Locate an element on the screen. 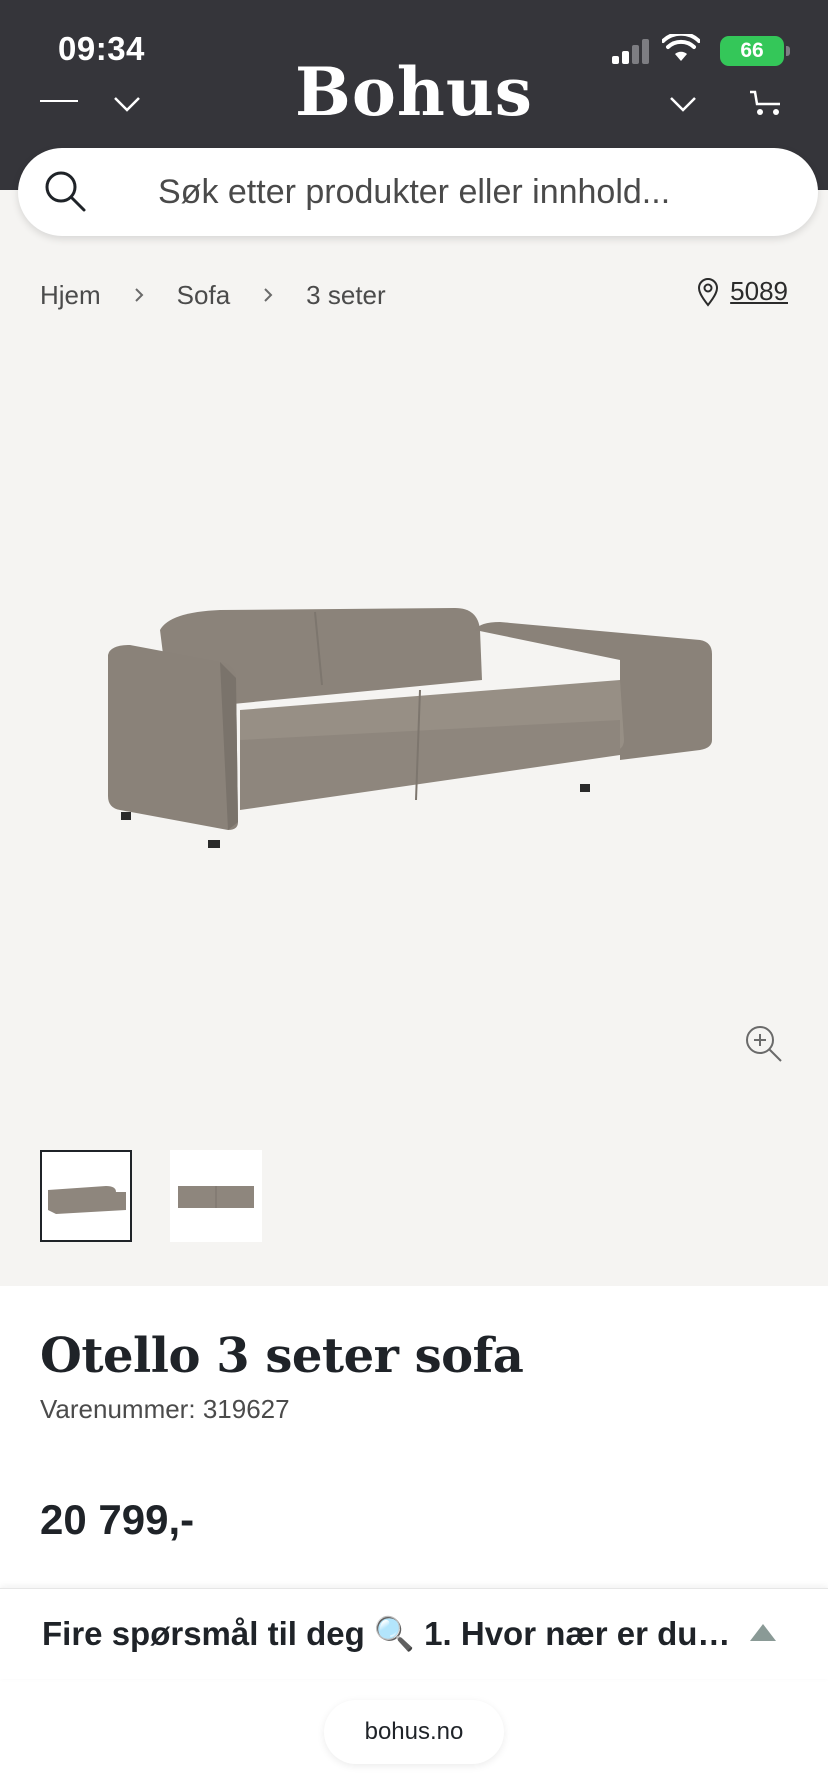 The width and height of the screenshot is (828, 1792). breadcrumb-home: Hjem is located at coordinates (70, 295).